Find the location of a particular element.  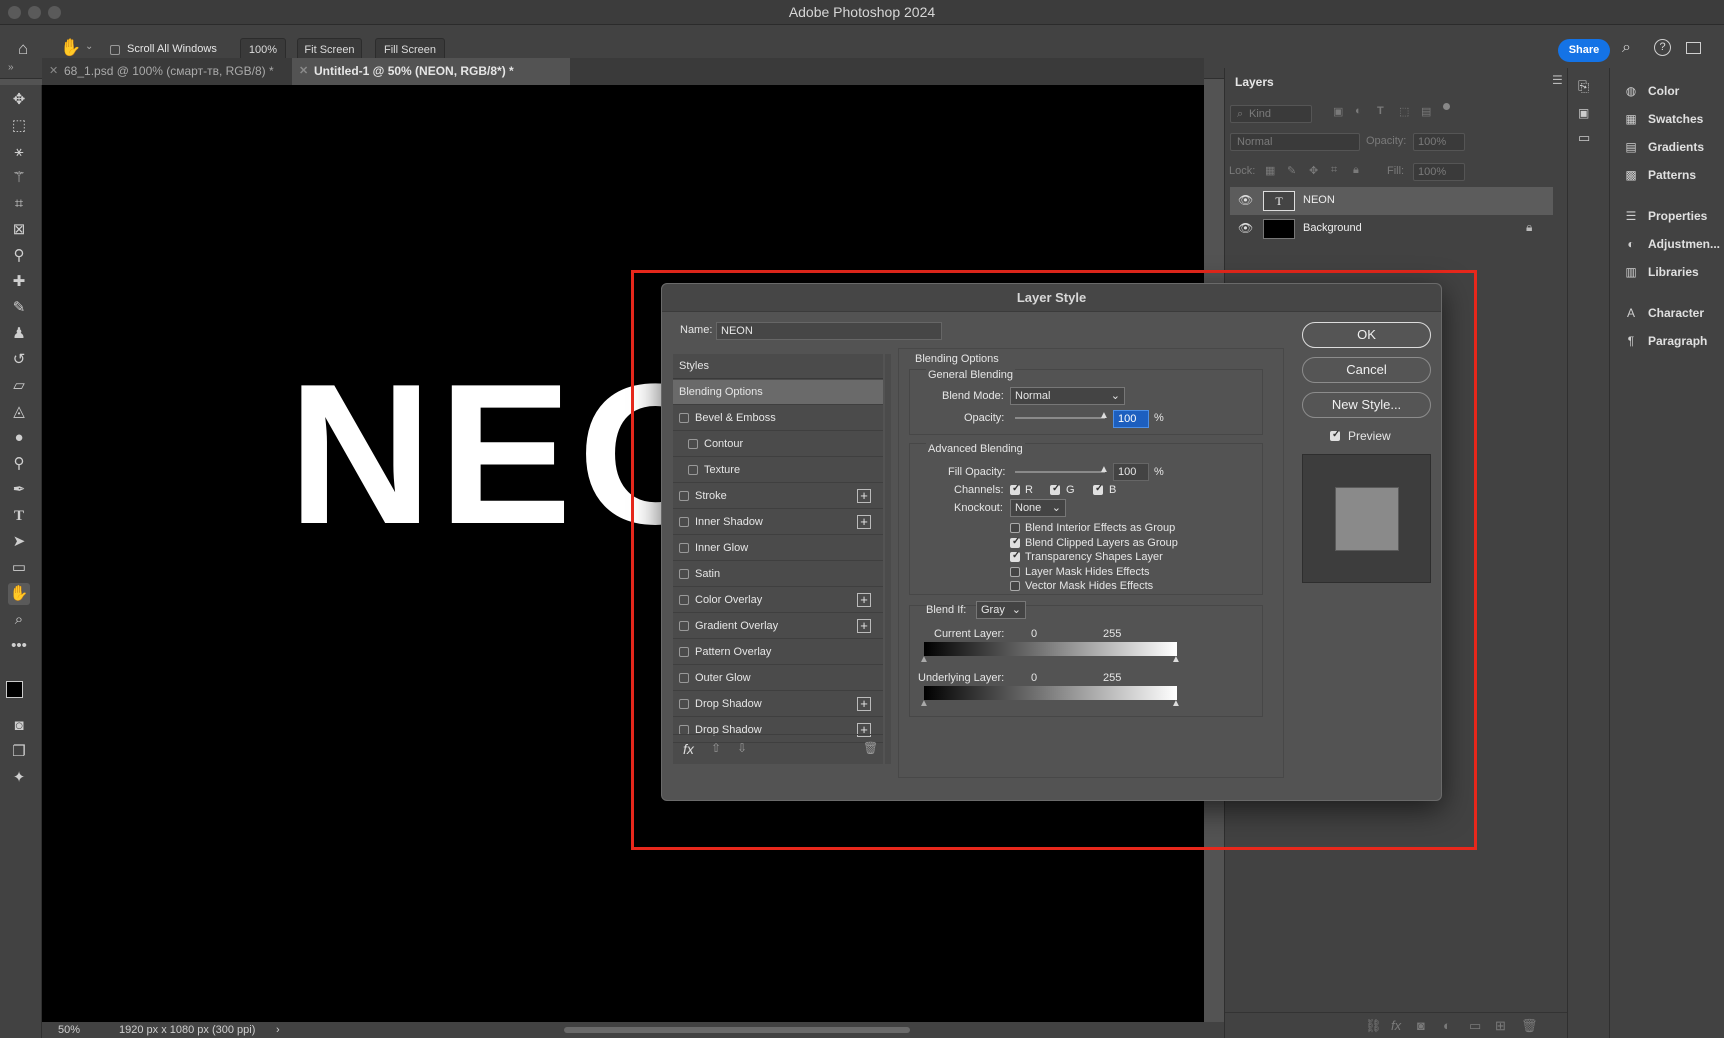

fill-opacity-input: 100 is located at coordinates (1131, 472).